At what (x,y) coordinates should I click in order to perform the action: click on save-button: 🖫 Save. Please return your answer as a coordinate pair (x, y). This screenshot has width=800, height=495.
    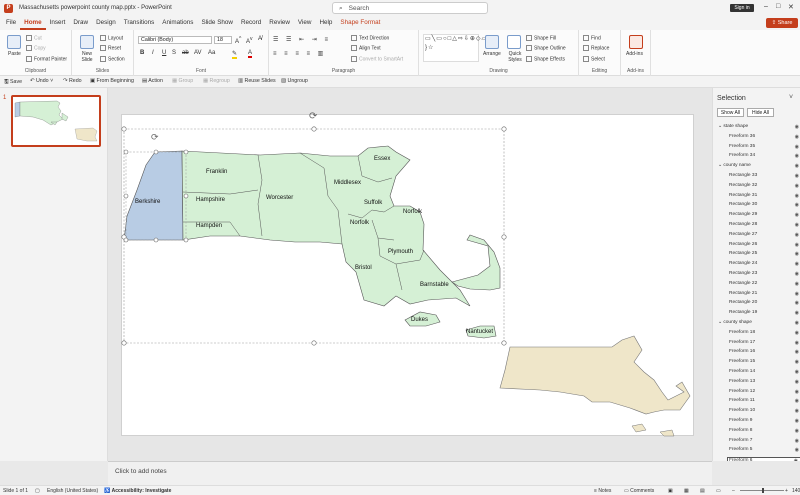
    Looking at the image, I should click on (13, 82).